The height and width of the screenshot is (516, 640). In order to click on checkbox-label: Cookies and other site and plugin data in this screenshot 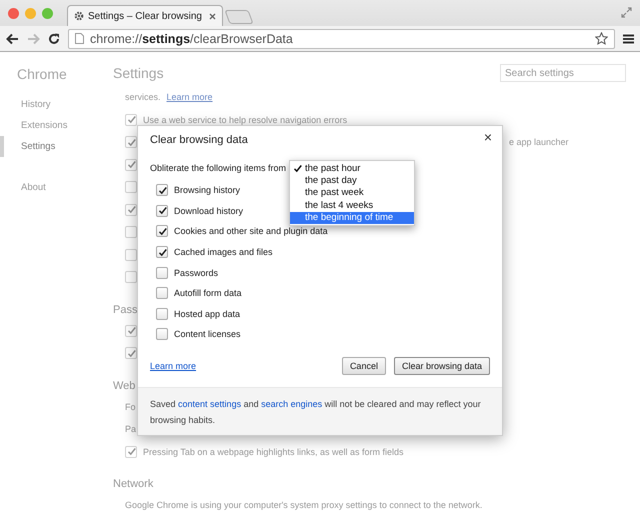, I will do `click(251, 231)`.